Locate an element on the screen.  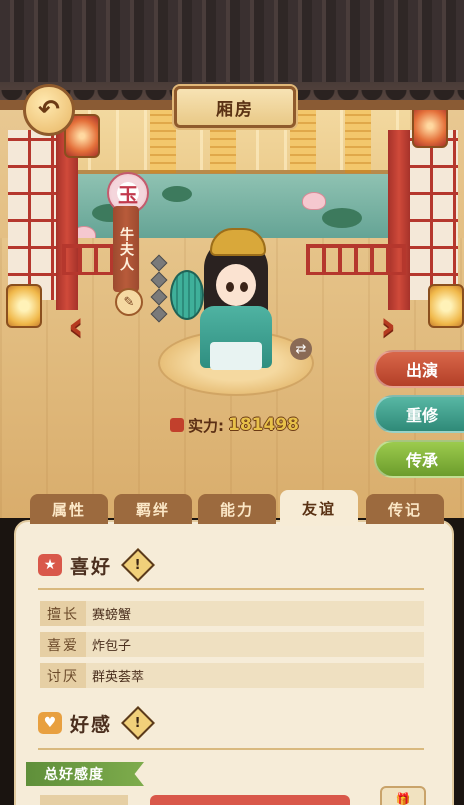
chevron-right-icon: › is located at coordinates (388, 326).